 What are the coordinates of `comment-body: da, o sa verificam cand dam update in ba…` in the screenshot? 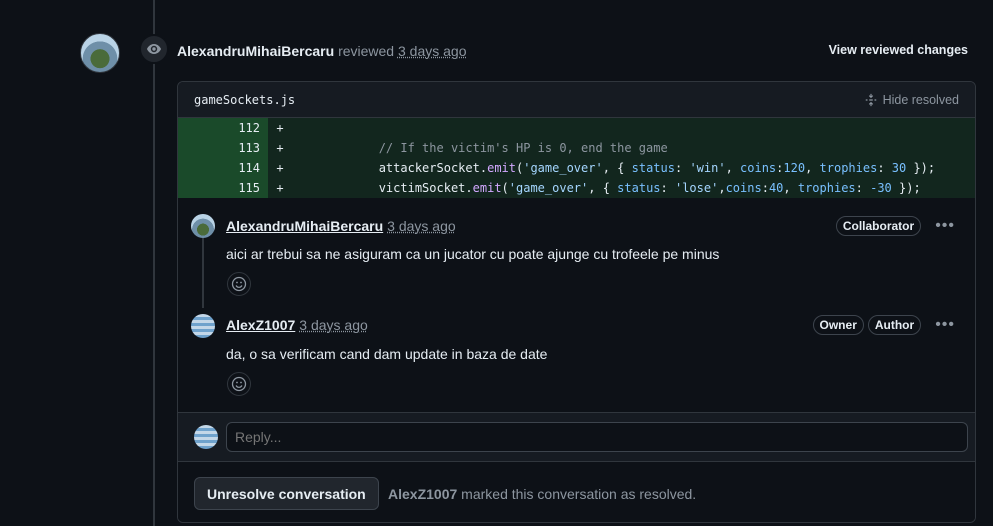 It's located at (387, 354).